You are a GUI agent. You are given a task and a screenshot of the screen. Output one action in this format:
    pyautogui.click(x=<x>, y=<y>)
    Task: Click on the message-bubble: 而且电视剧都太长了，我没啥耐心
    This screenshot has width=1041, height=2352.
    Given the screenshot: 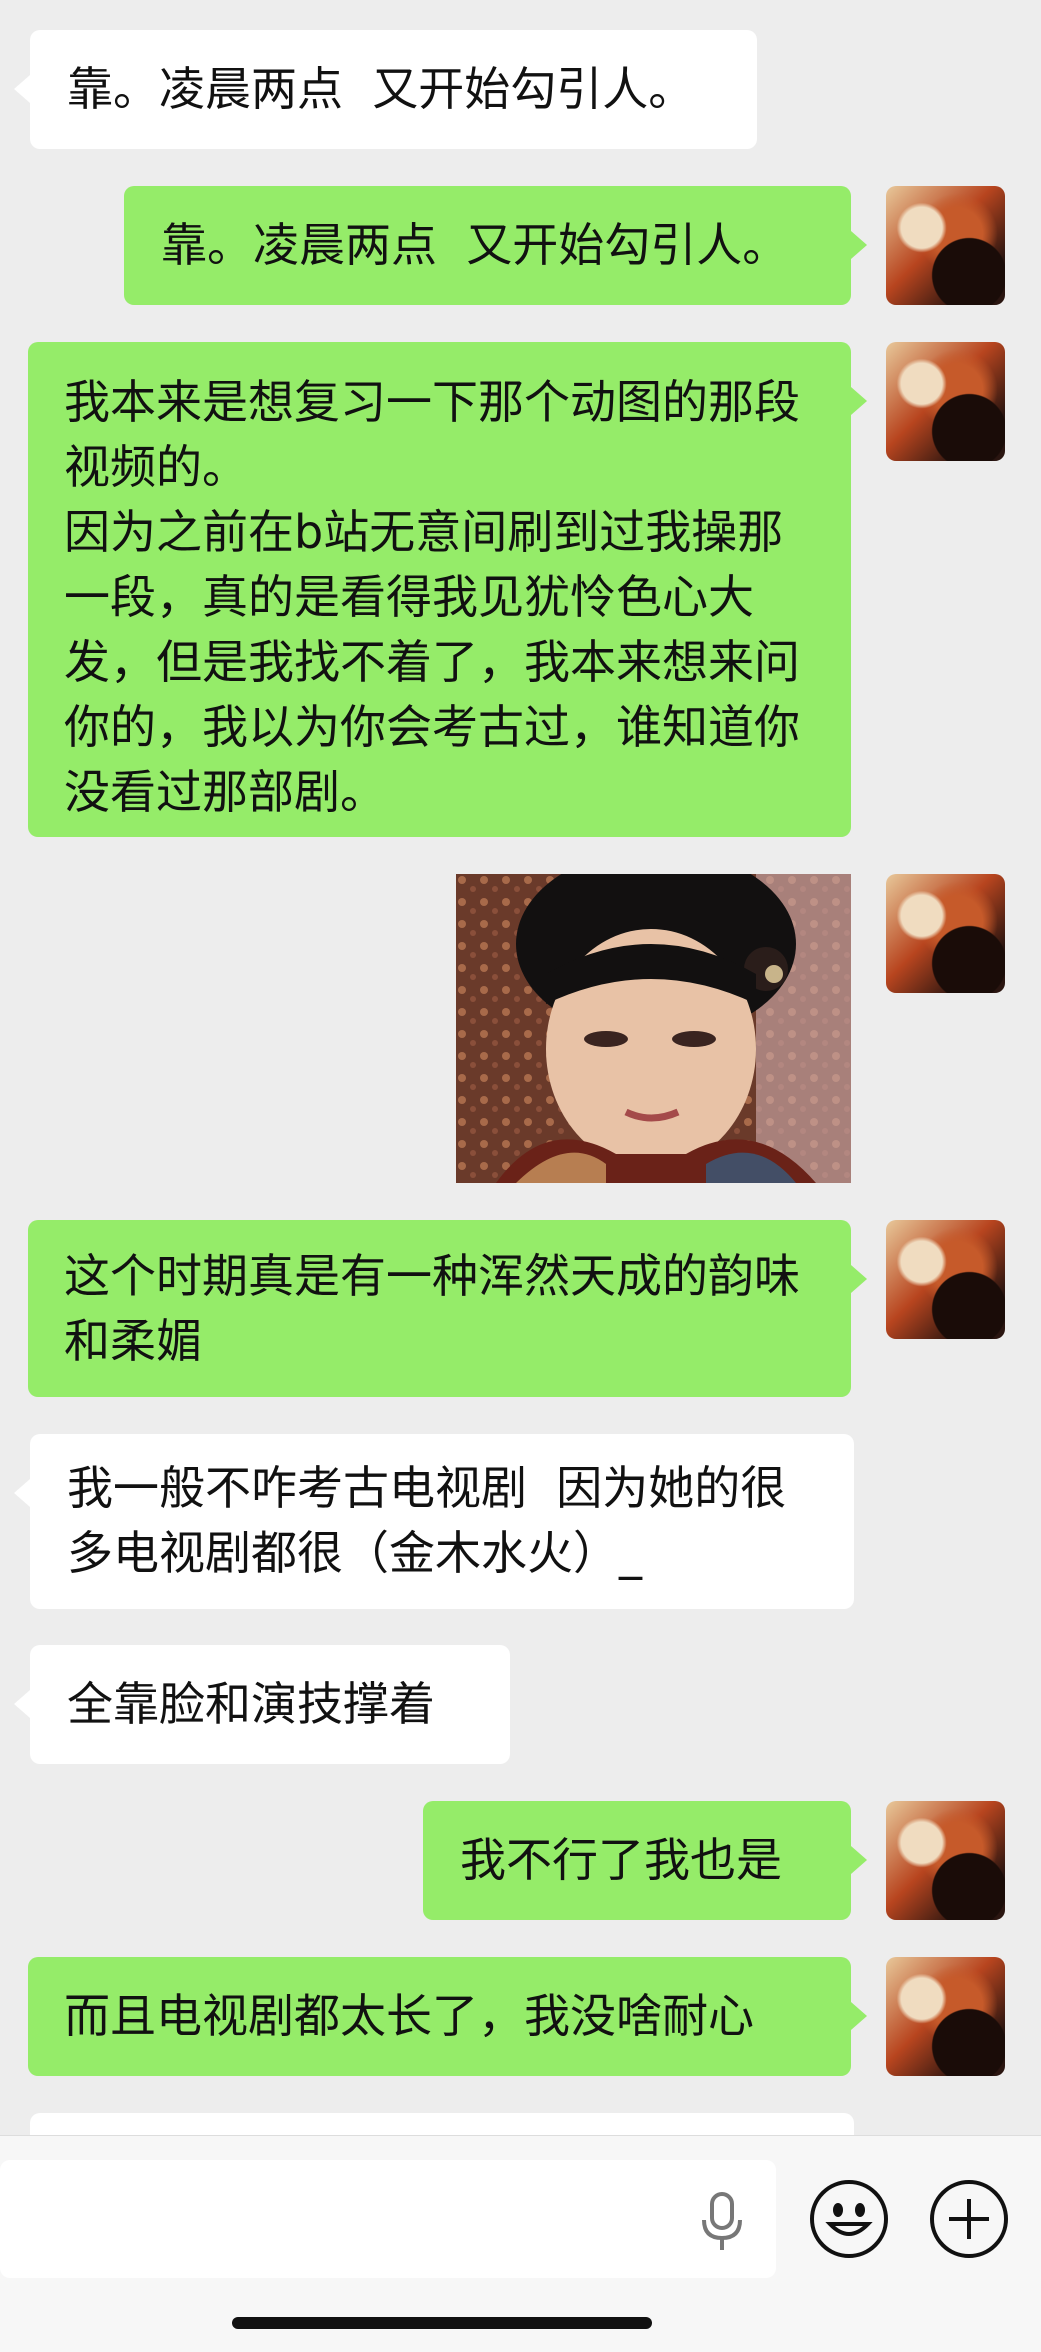 What is the action you would take?
    pyautogui.click(x=439, y=2016)
    